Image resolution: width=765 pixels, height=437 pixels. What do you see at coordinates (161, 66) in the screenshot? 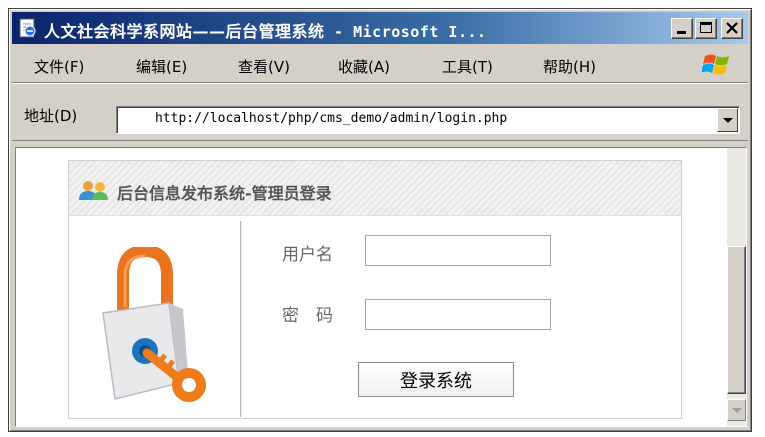
I see `menu-edit: 编辑(E)` at bounding box center [161, 66].